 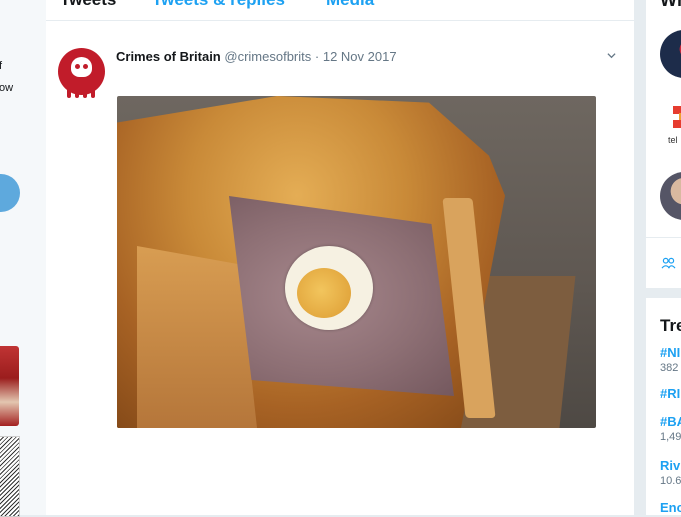 I want to click on tab-media: Media, so click(x=350, y=5).